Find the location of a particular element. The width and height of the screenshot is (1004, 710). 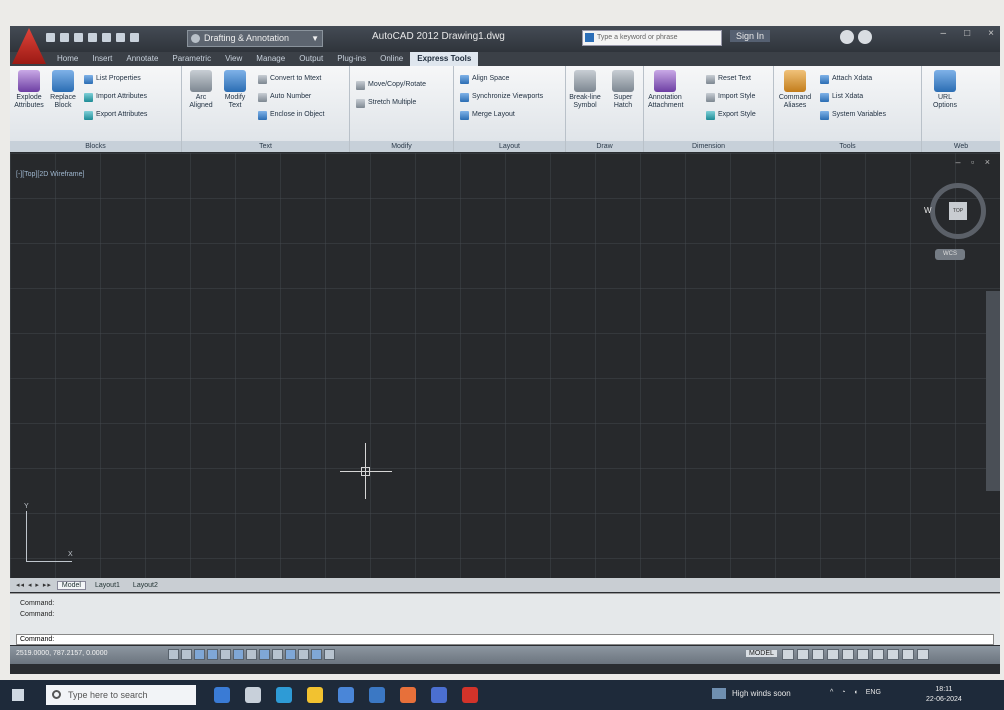

tab-parametric: Parametric is located at coordinates (191, 59).